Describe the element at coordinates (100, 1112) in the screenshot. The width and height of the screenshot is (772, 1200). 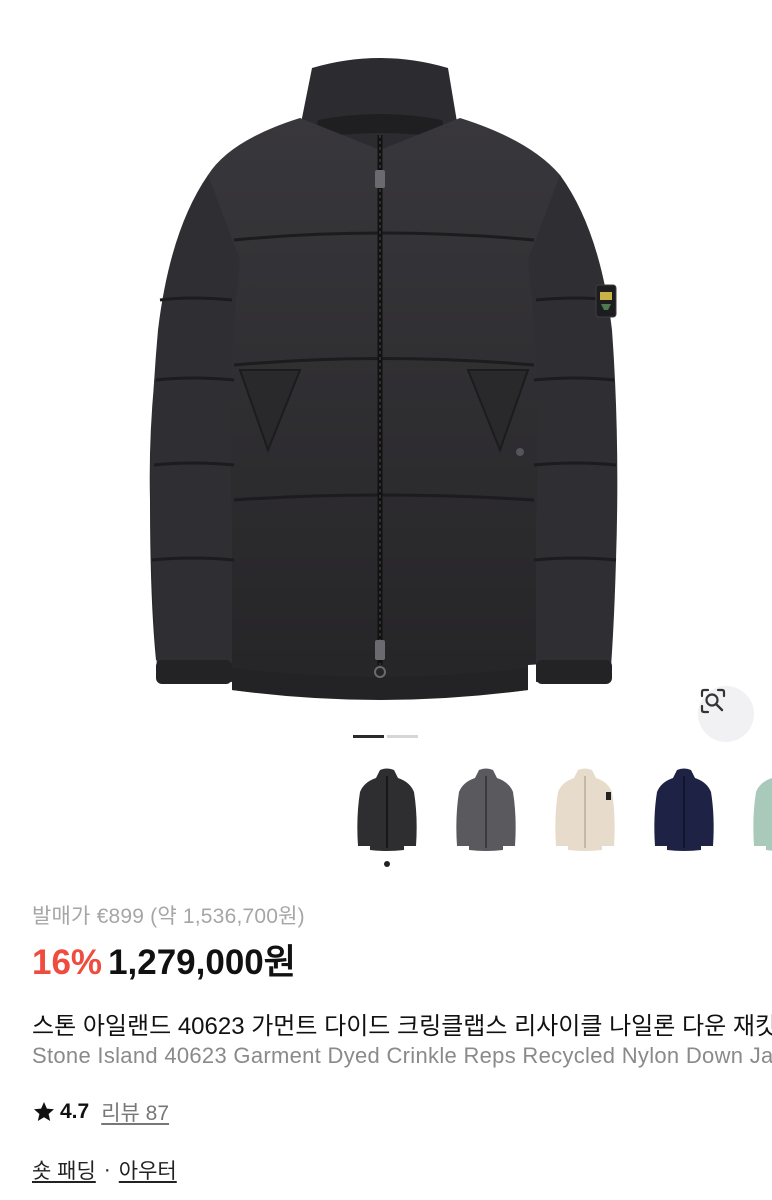
I see `rating-row: 4.7 리뷰 87` at that location.